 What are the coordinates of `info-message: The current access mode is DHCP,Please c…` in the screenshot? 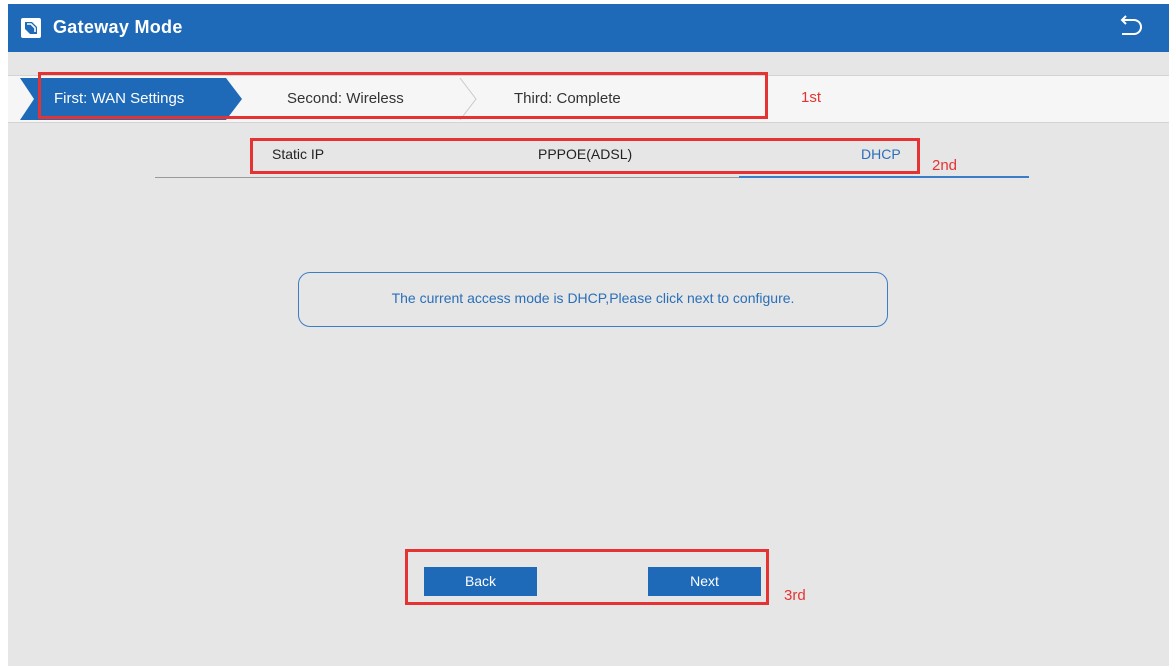 It's located at (593, 298).